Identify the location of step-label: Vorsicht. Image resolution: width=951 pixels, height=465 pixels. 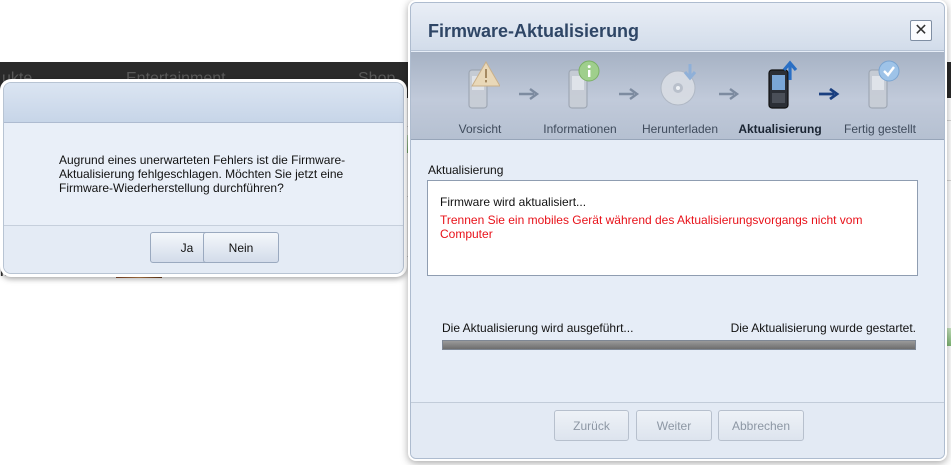
(480, 129).